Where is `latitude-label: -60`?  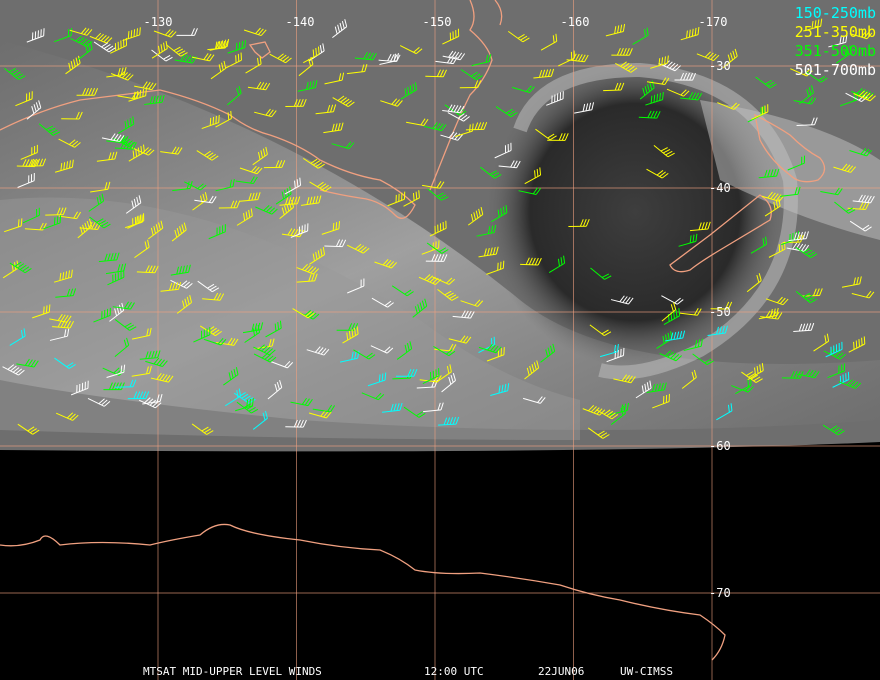
latitude-label: -60 is located at coordinates (720, 446).